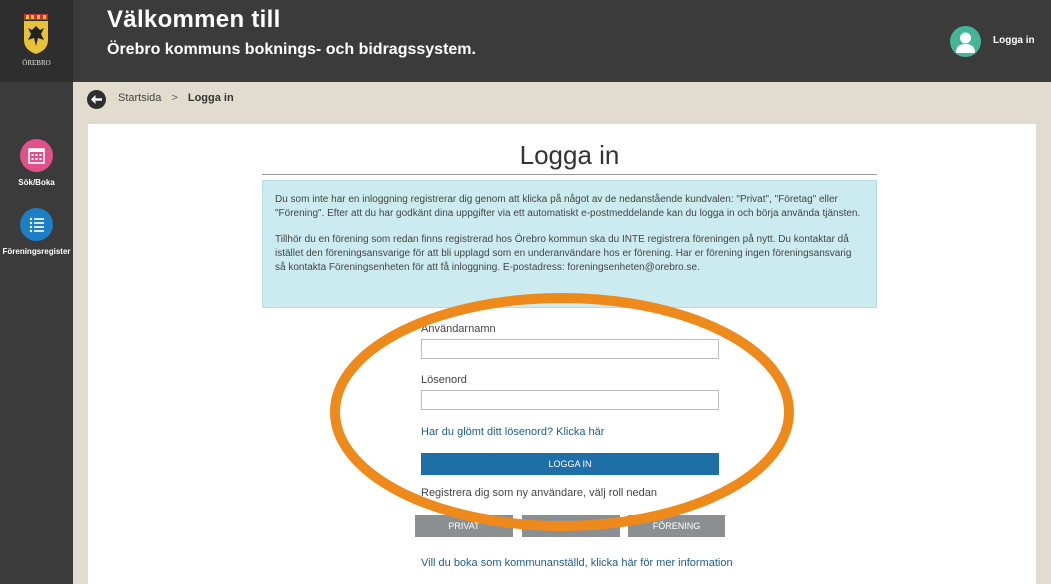 The height and width of the screenshot is (584, 1051). I want to click on breadcrumb-current: Logga in, so click(210, 98).